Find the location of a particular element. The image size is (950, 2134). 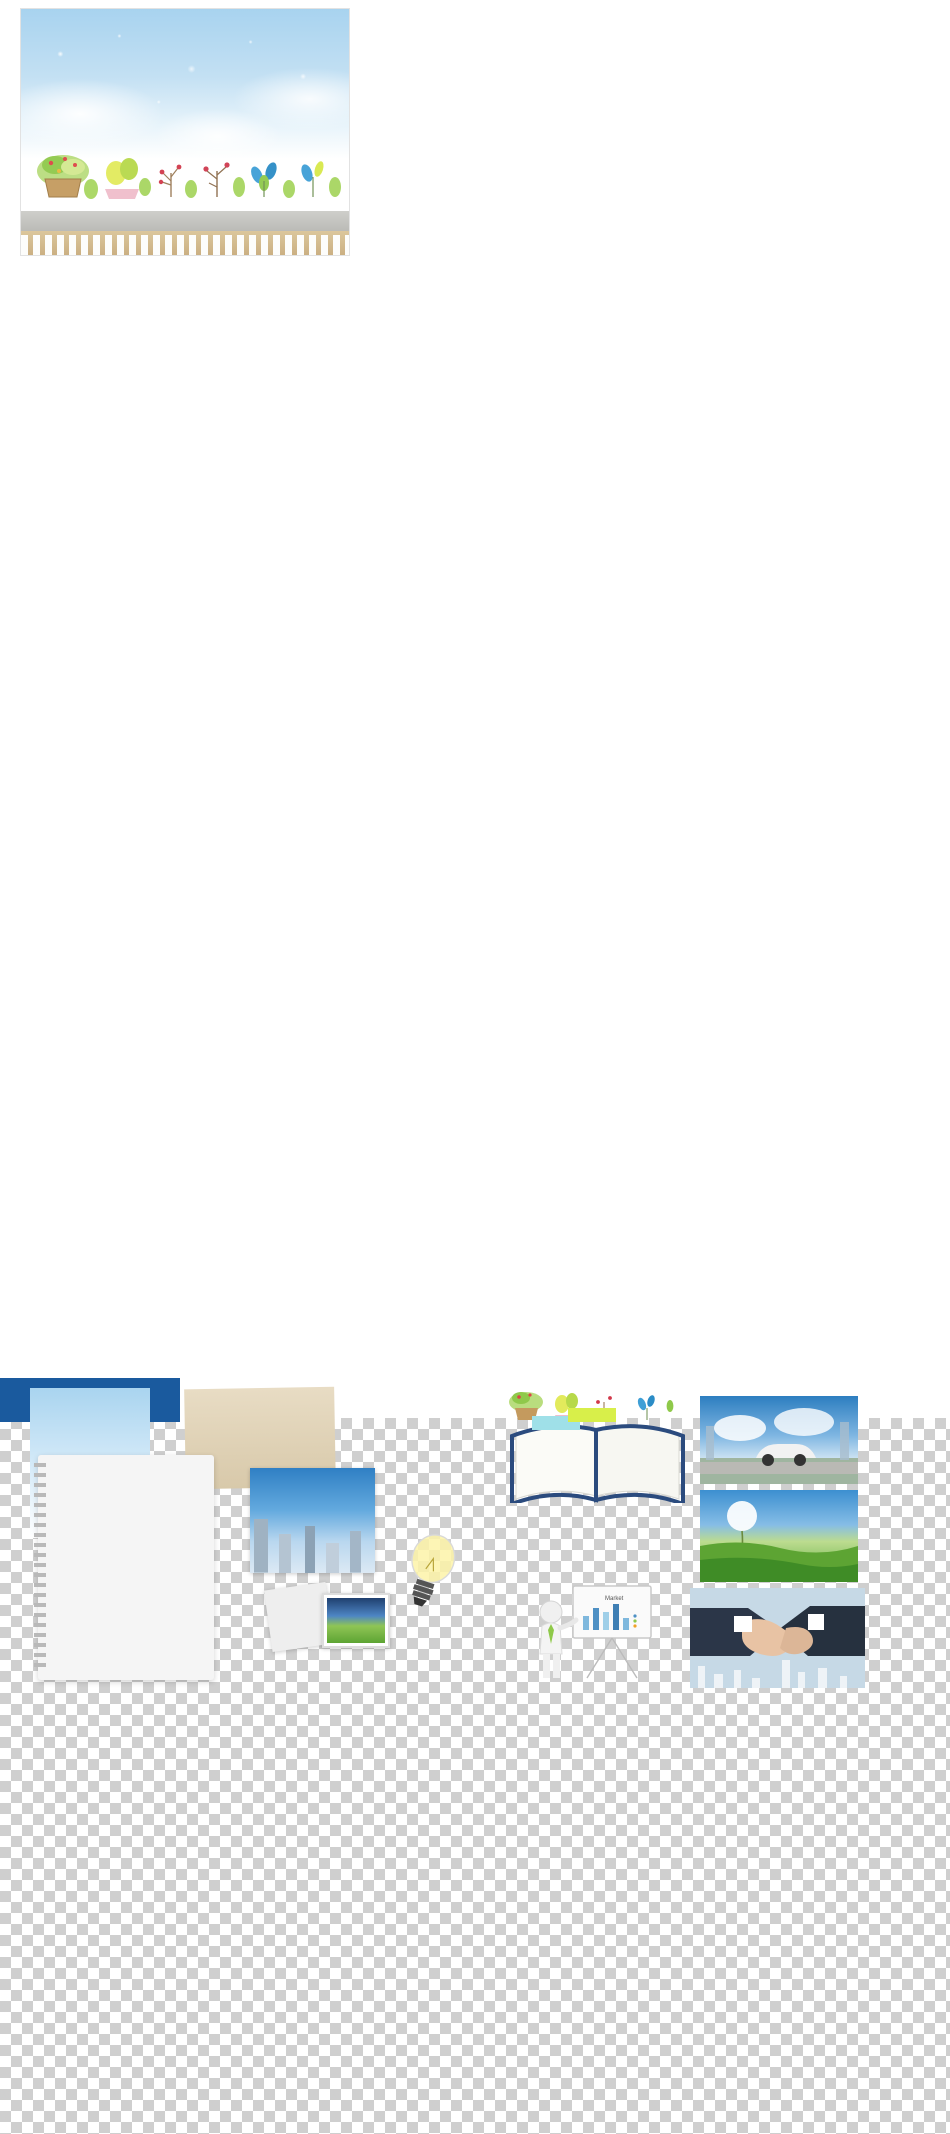

dandelion-field-photo-asset is located at coordinates (779, 1536).